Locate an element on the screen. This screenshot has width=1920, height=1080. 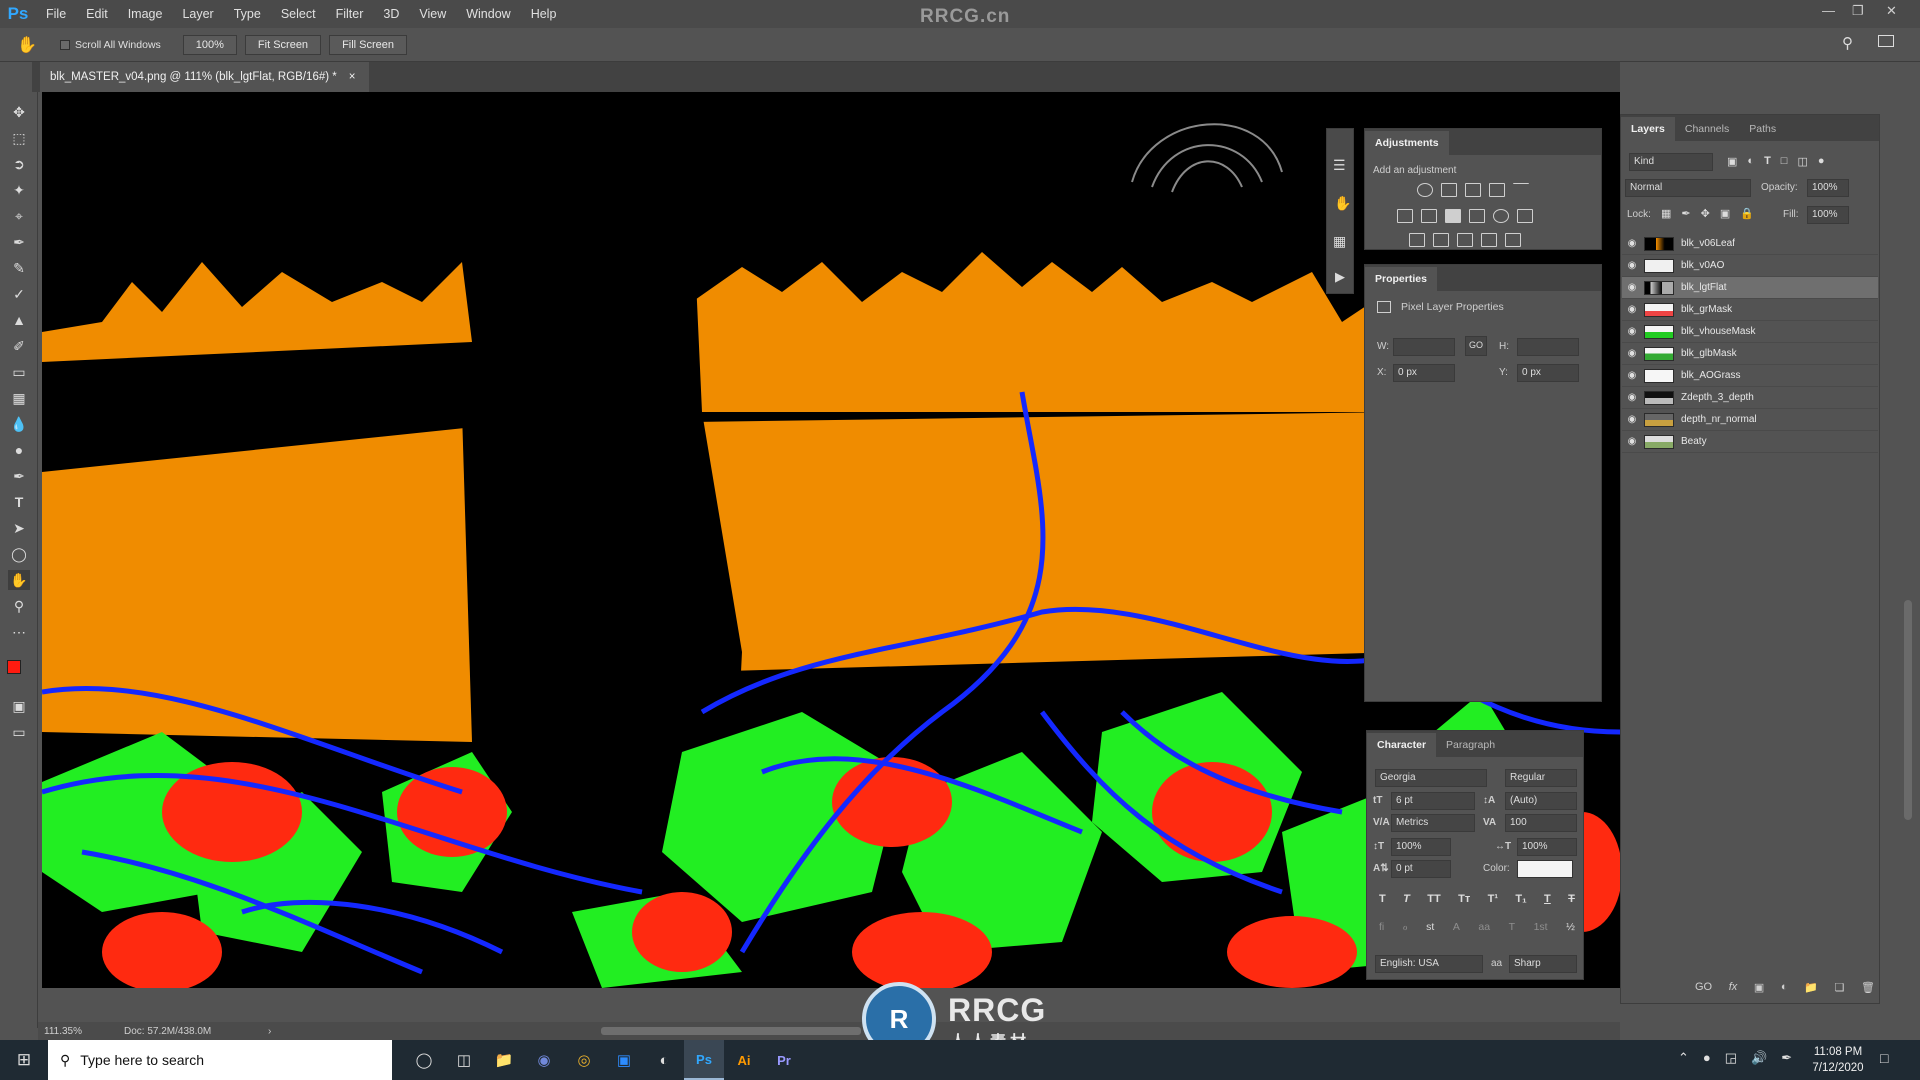
blend-mode-select: Normal is located at coordinates (1688, 188).